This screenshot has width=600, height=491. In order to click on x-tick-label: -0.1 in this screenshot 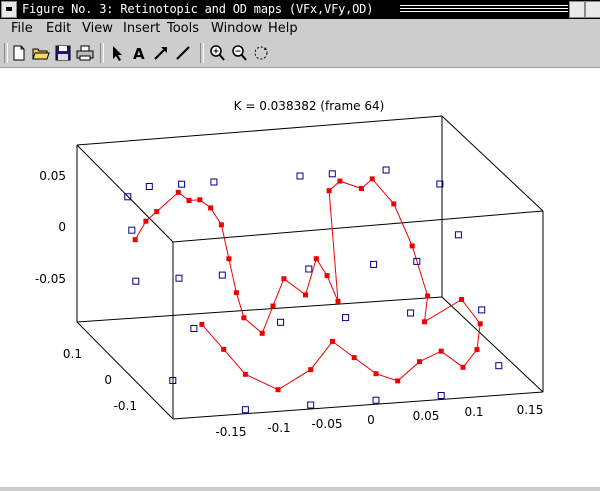, I will do `click(278, 428)`.